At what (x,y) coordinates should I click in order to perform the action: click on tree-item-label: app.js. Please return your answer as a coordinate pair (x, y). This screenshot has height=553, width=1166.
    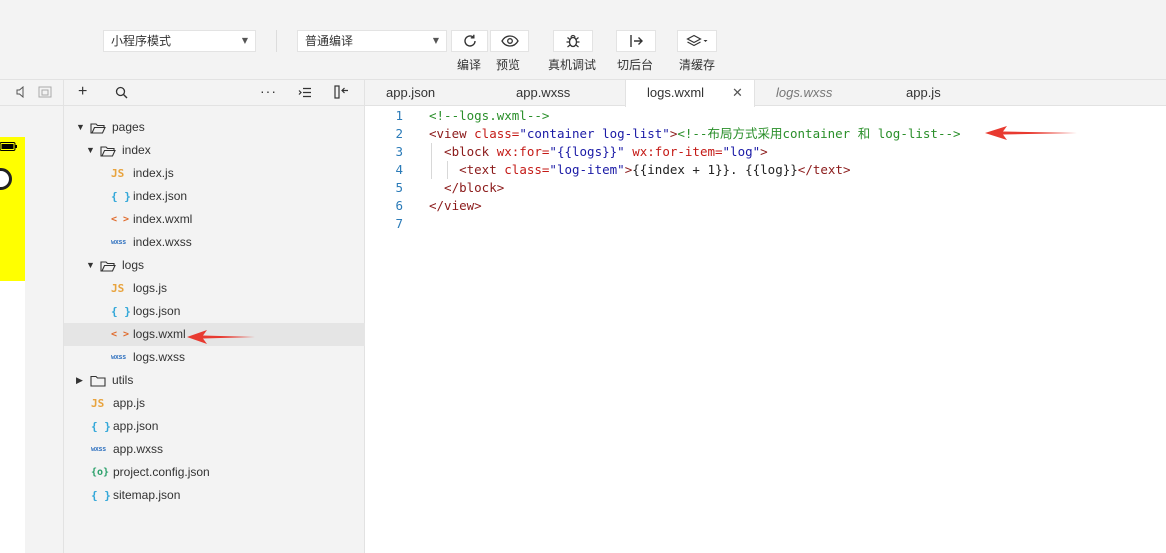
    Looking at the image, I should click on (129, 403).